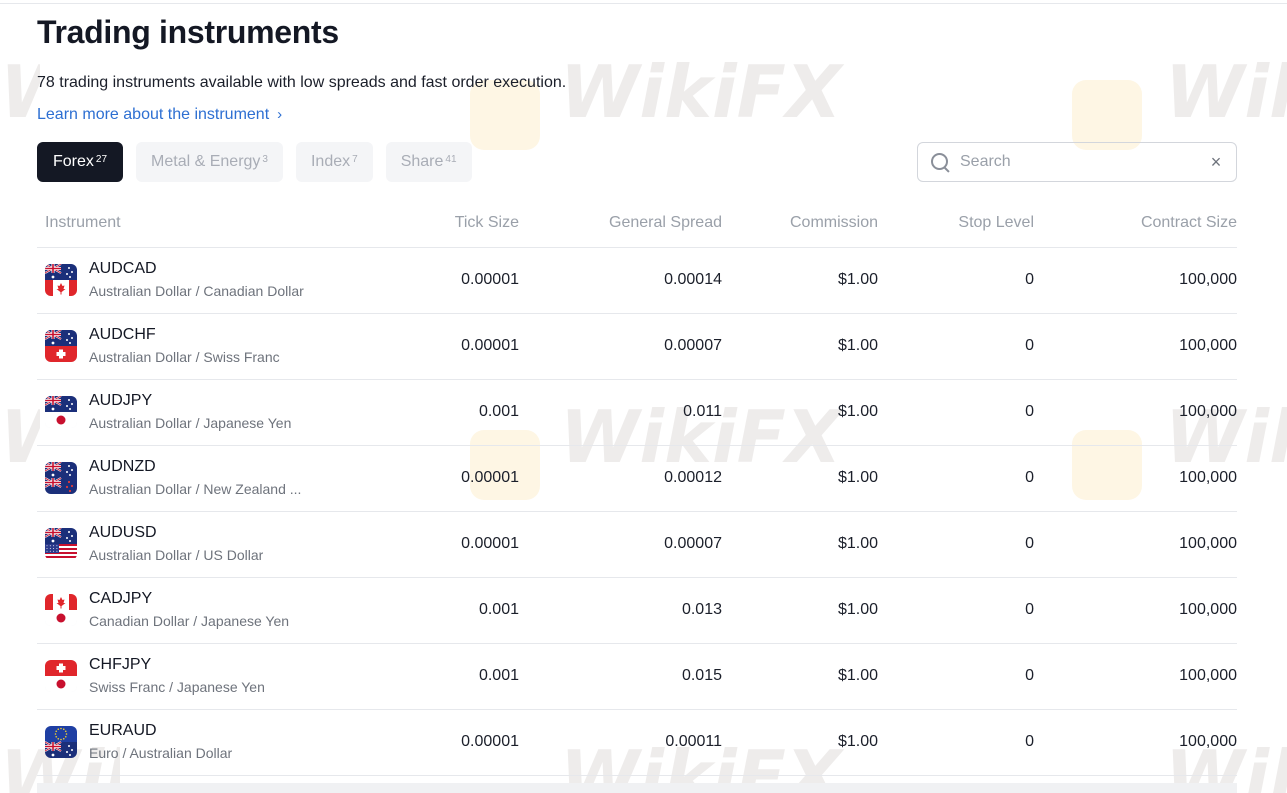 The image size is (1287, 793). What do you see at coordinates (227, 610) in the screenshot?
I see `cell-instrument: CADJPY Canadian Dollar / Japanese Yen` at bounding box center [227, 610].